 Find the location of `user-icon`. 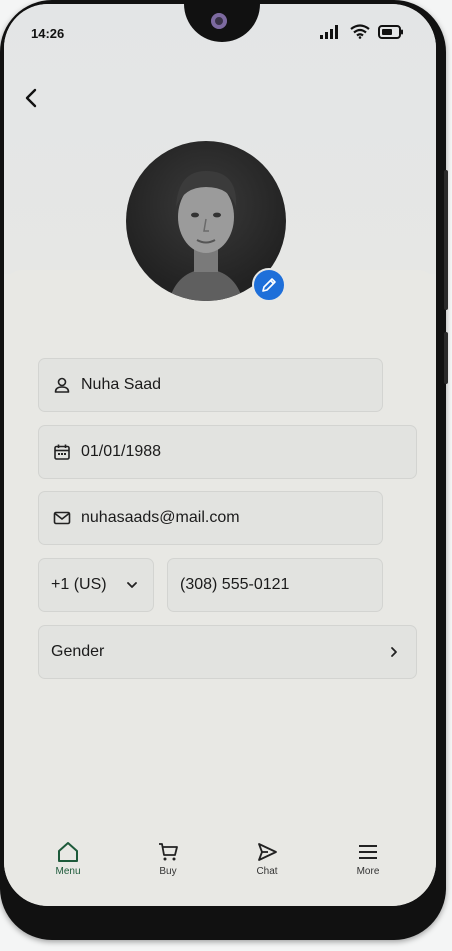

user-icon is located at coordinates (62, 385).